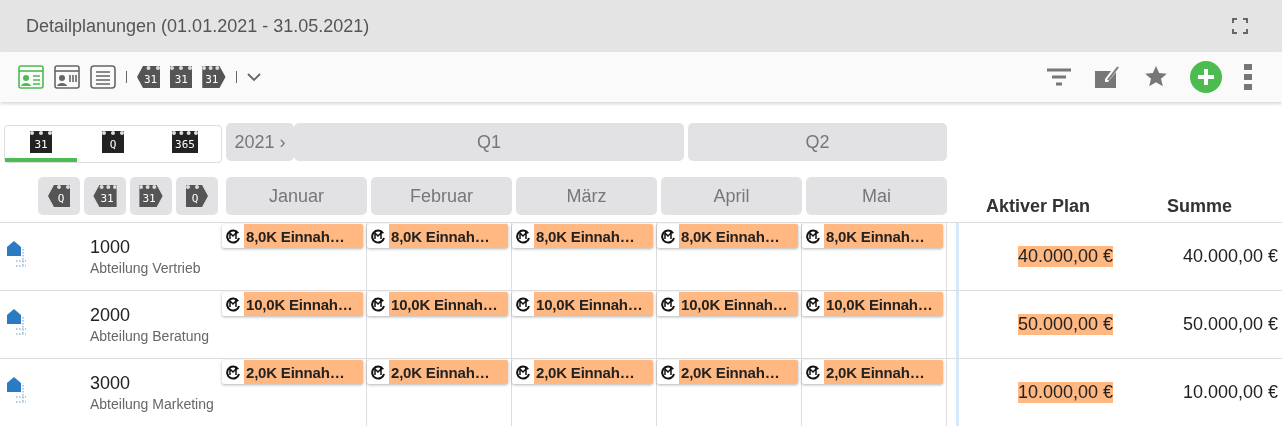 The image size is (1282, 428). I want to click on month-header: Februar, so click(441, 196).